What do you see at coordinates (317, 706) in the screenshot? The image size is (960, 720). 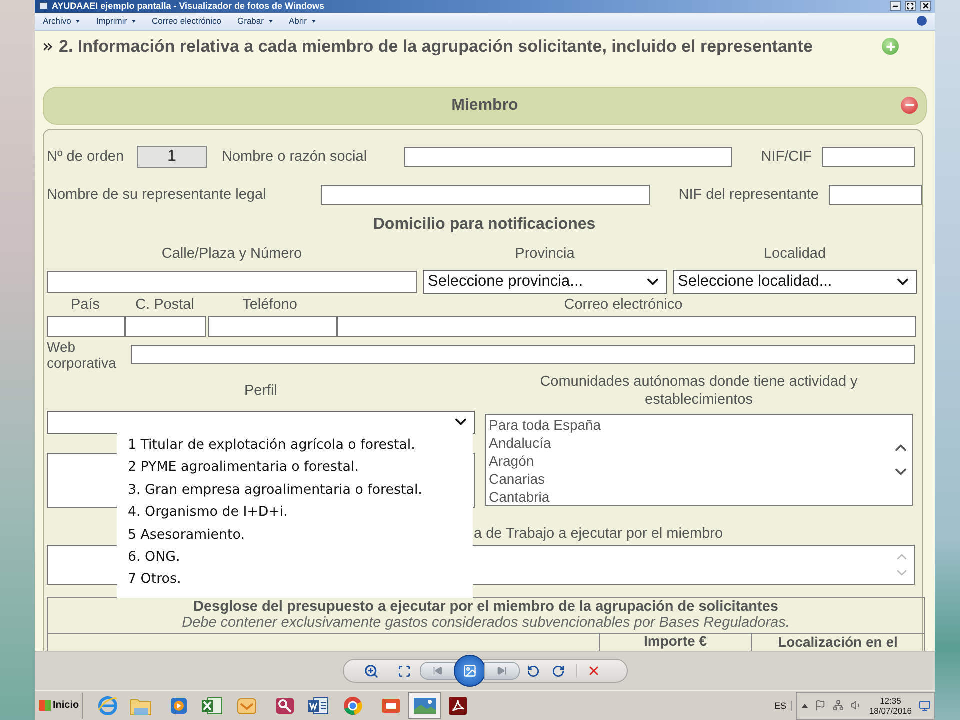 I see `document-icon` at bounding box center [317, 706].